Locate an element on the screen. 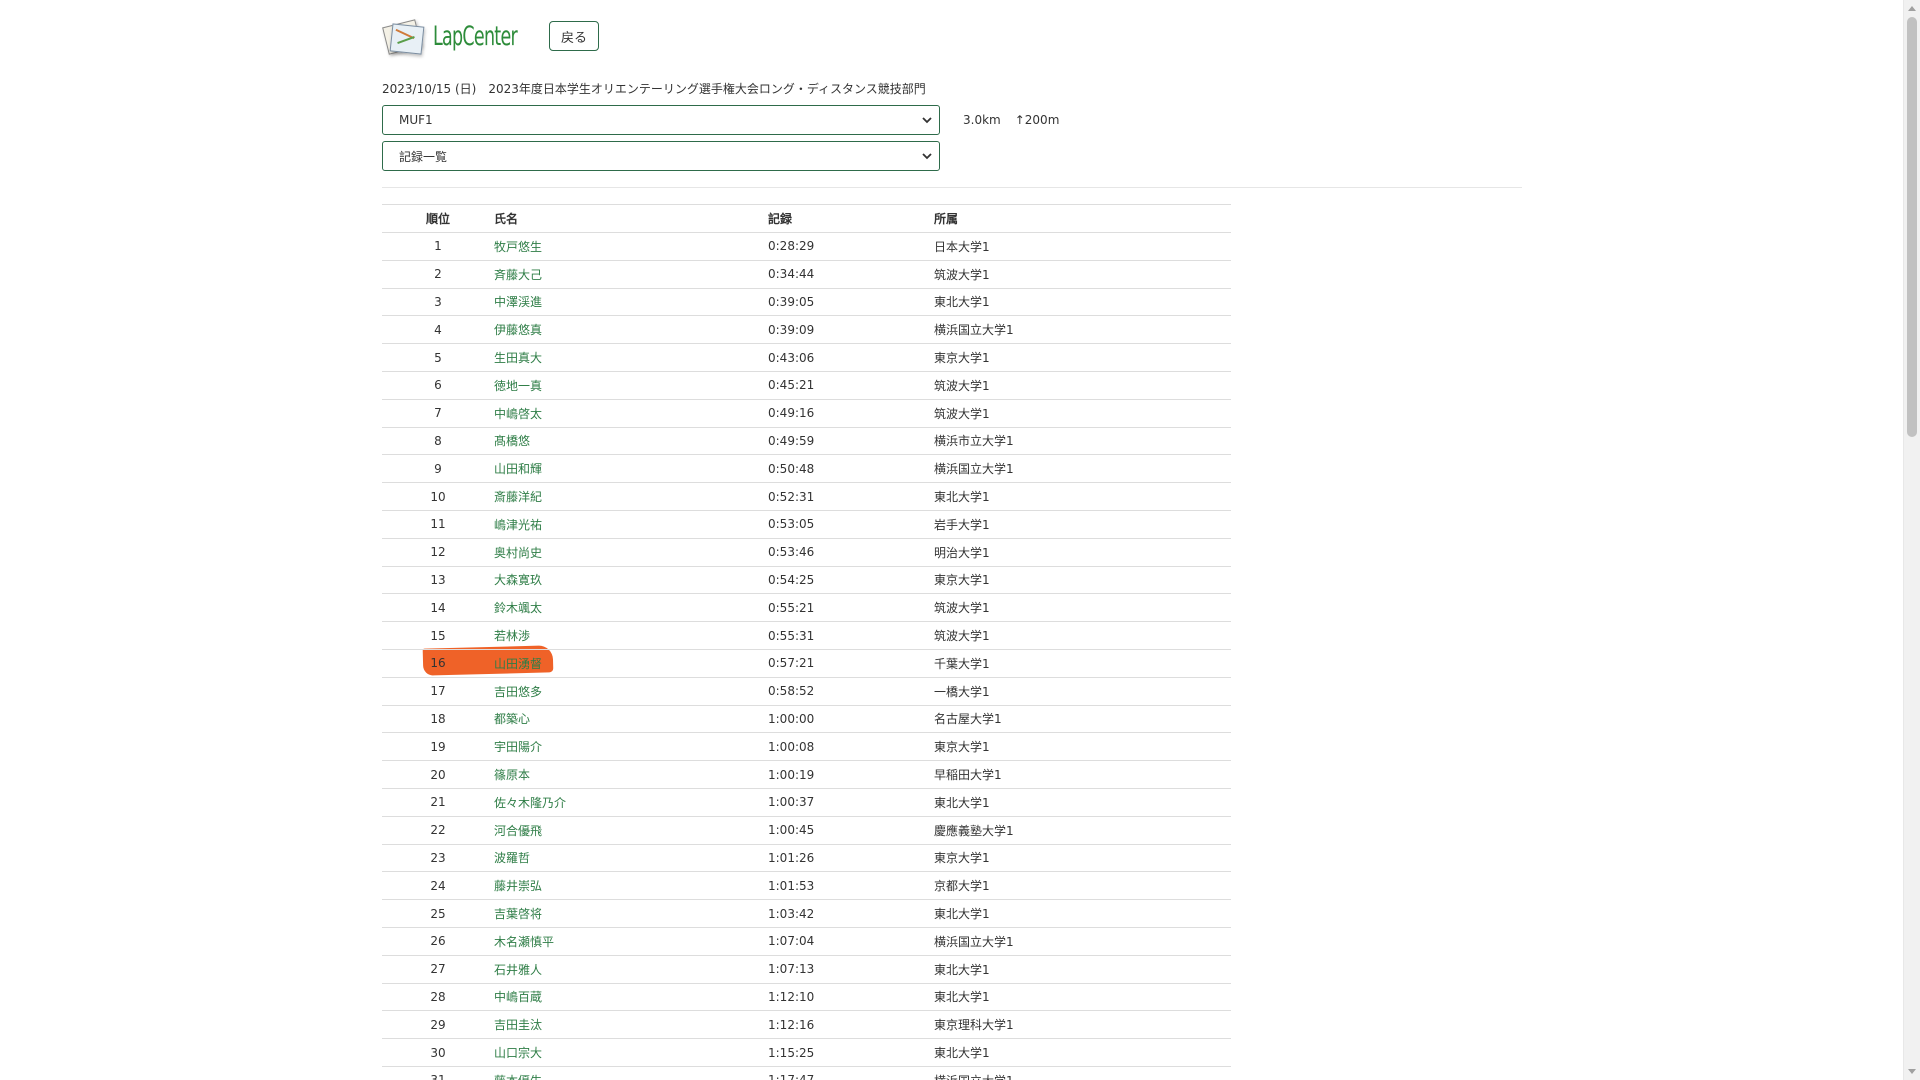 Image resolution: width=1920 pixels, height=1080 pixels. runner-name-link: 中澤渓進 is located at coordinates (518, 302).